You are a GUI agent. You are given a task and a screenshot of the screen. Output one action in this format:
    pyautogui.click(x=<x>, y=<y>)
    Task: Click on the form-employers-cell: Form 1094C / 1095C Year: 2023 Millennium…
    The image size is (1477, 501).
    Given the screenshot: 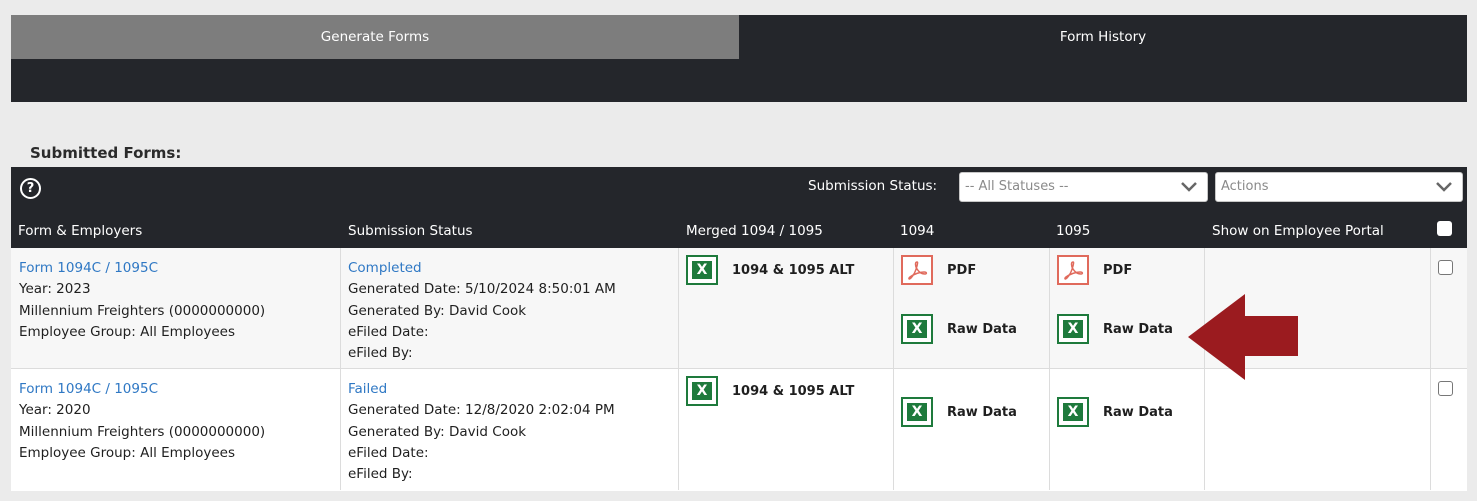 What is the action you would take?
    pyautogui.click(x=176, y=308)
    